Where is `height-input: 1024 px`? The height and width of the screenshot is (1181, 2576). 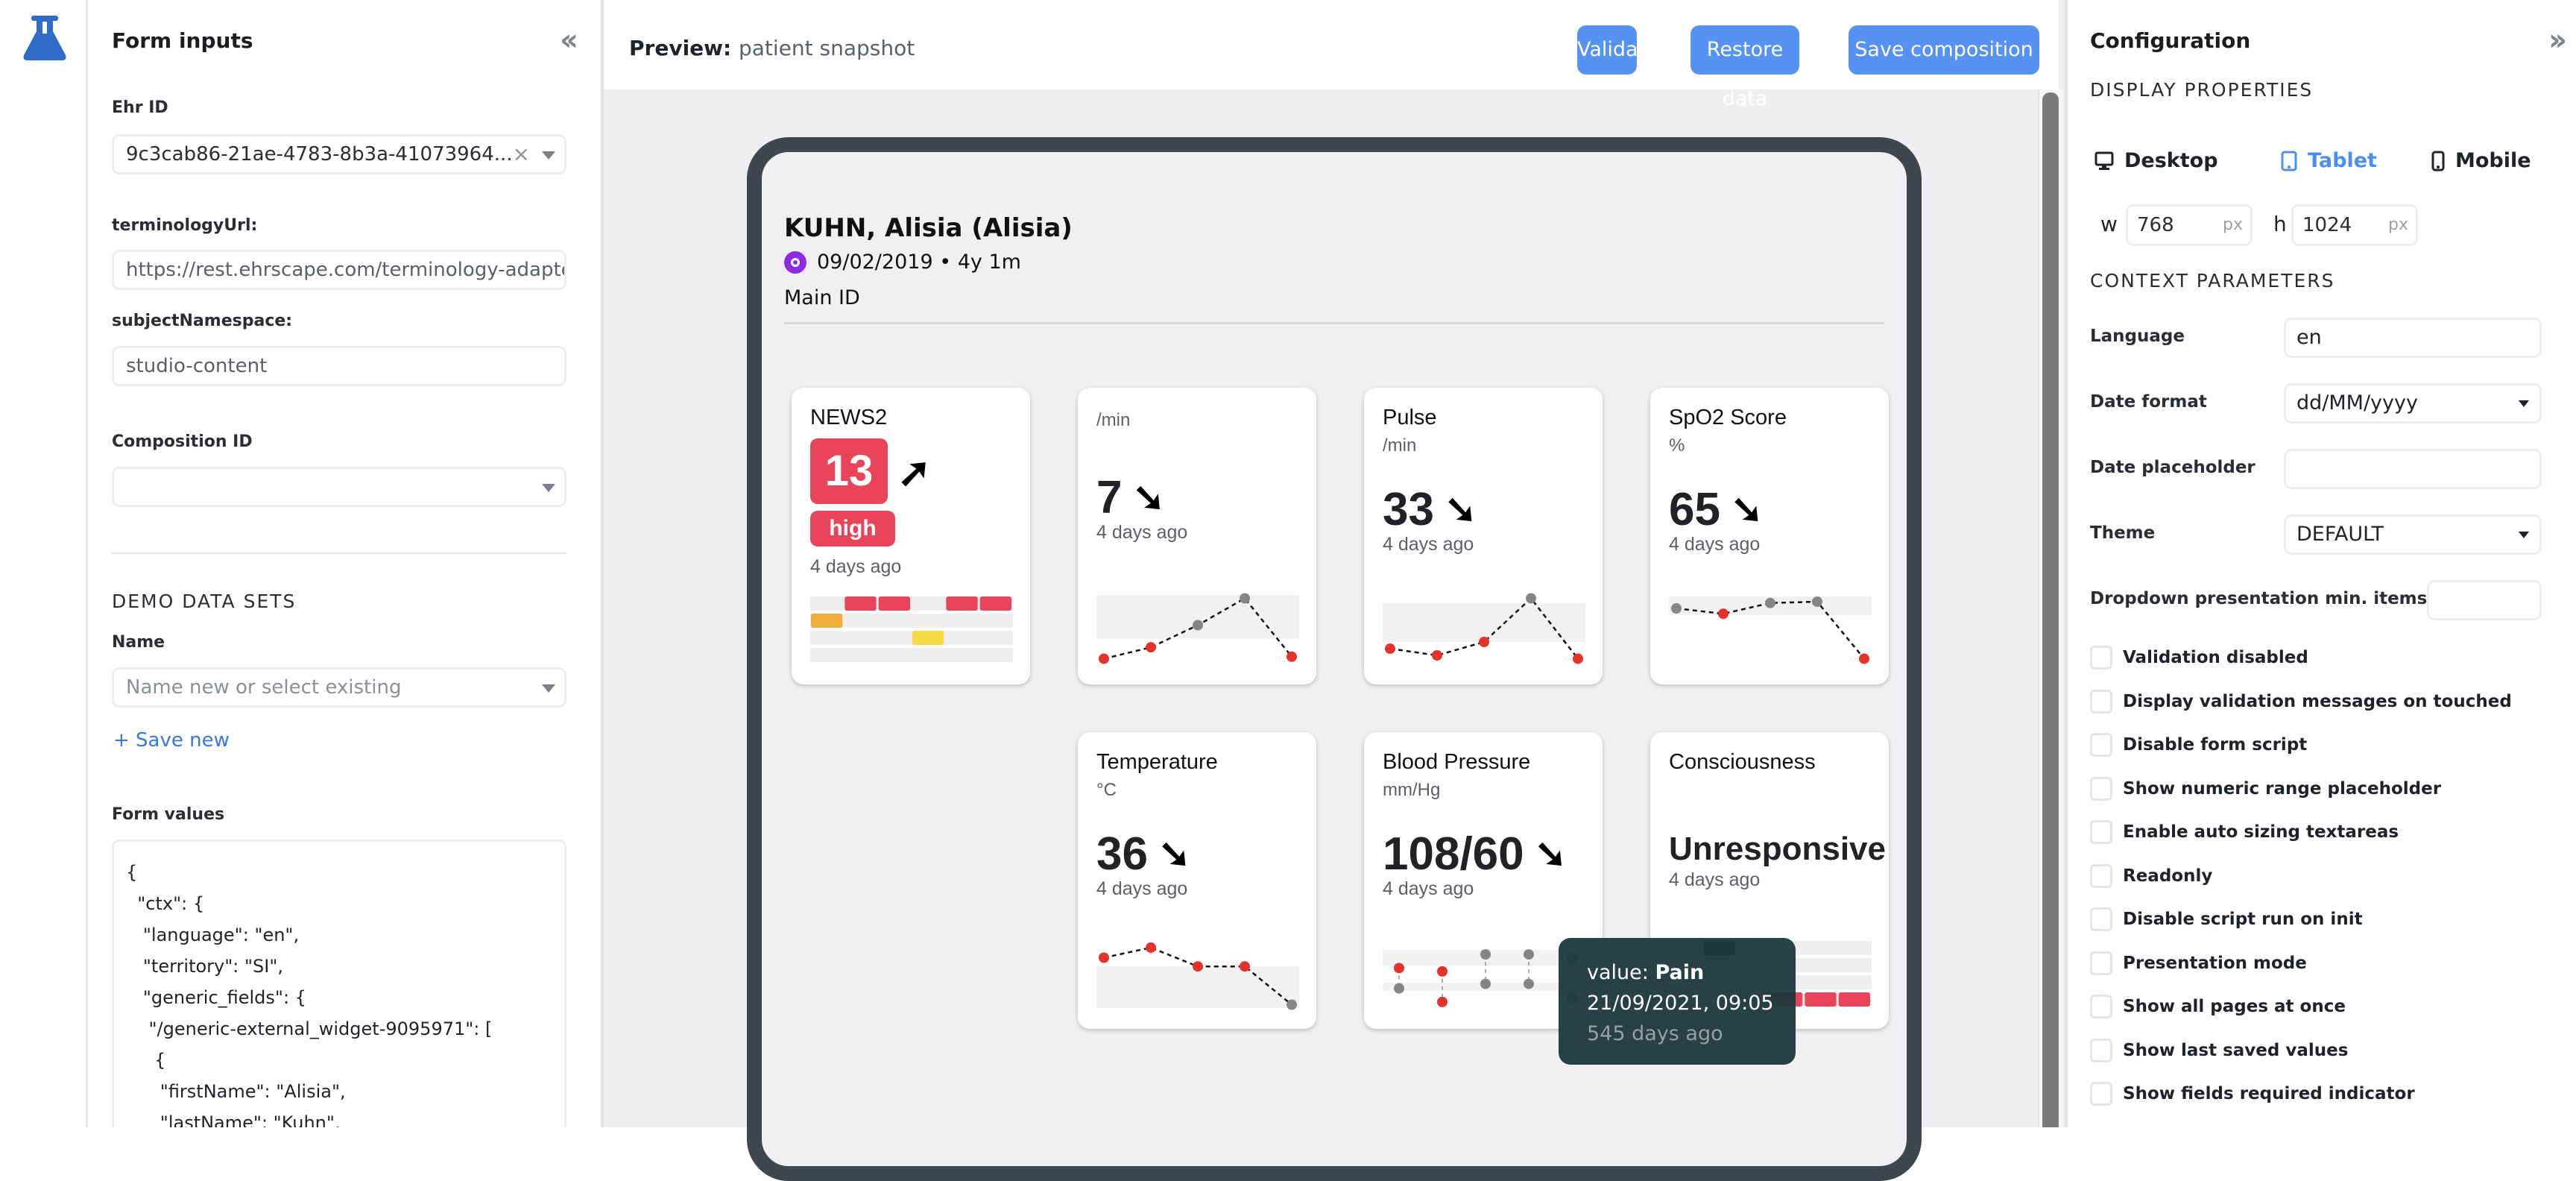 height-input: 1024 px is located at coordinates (2355, 225).